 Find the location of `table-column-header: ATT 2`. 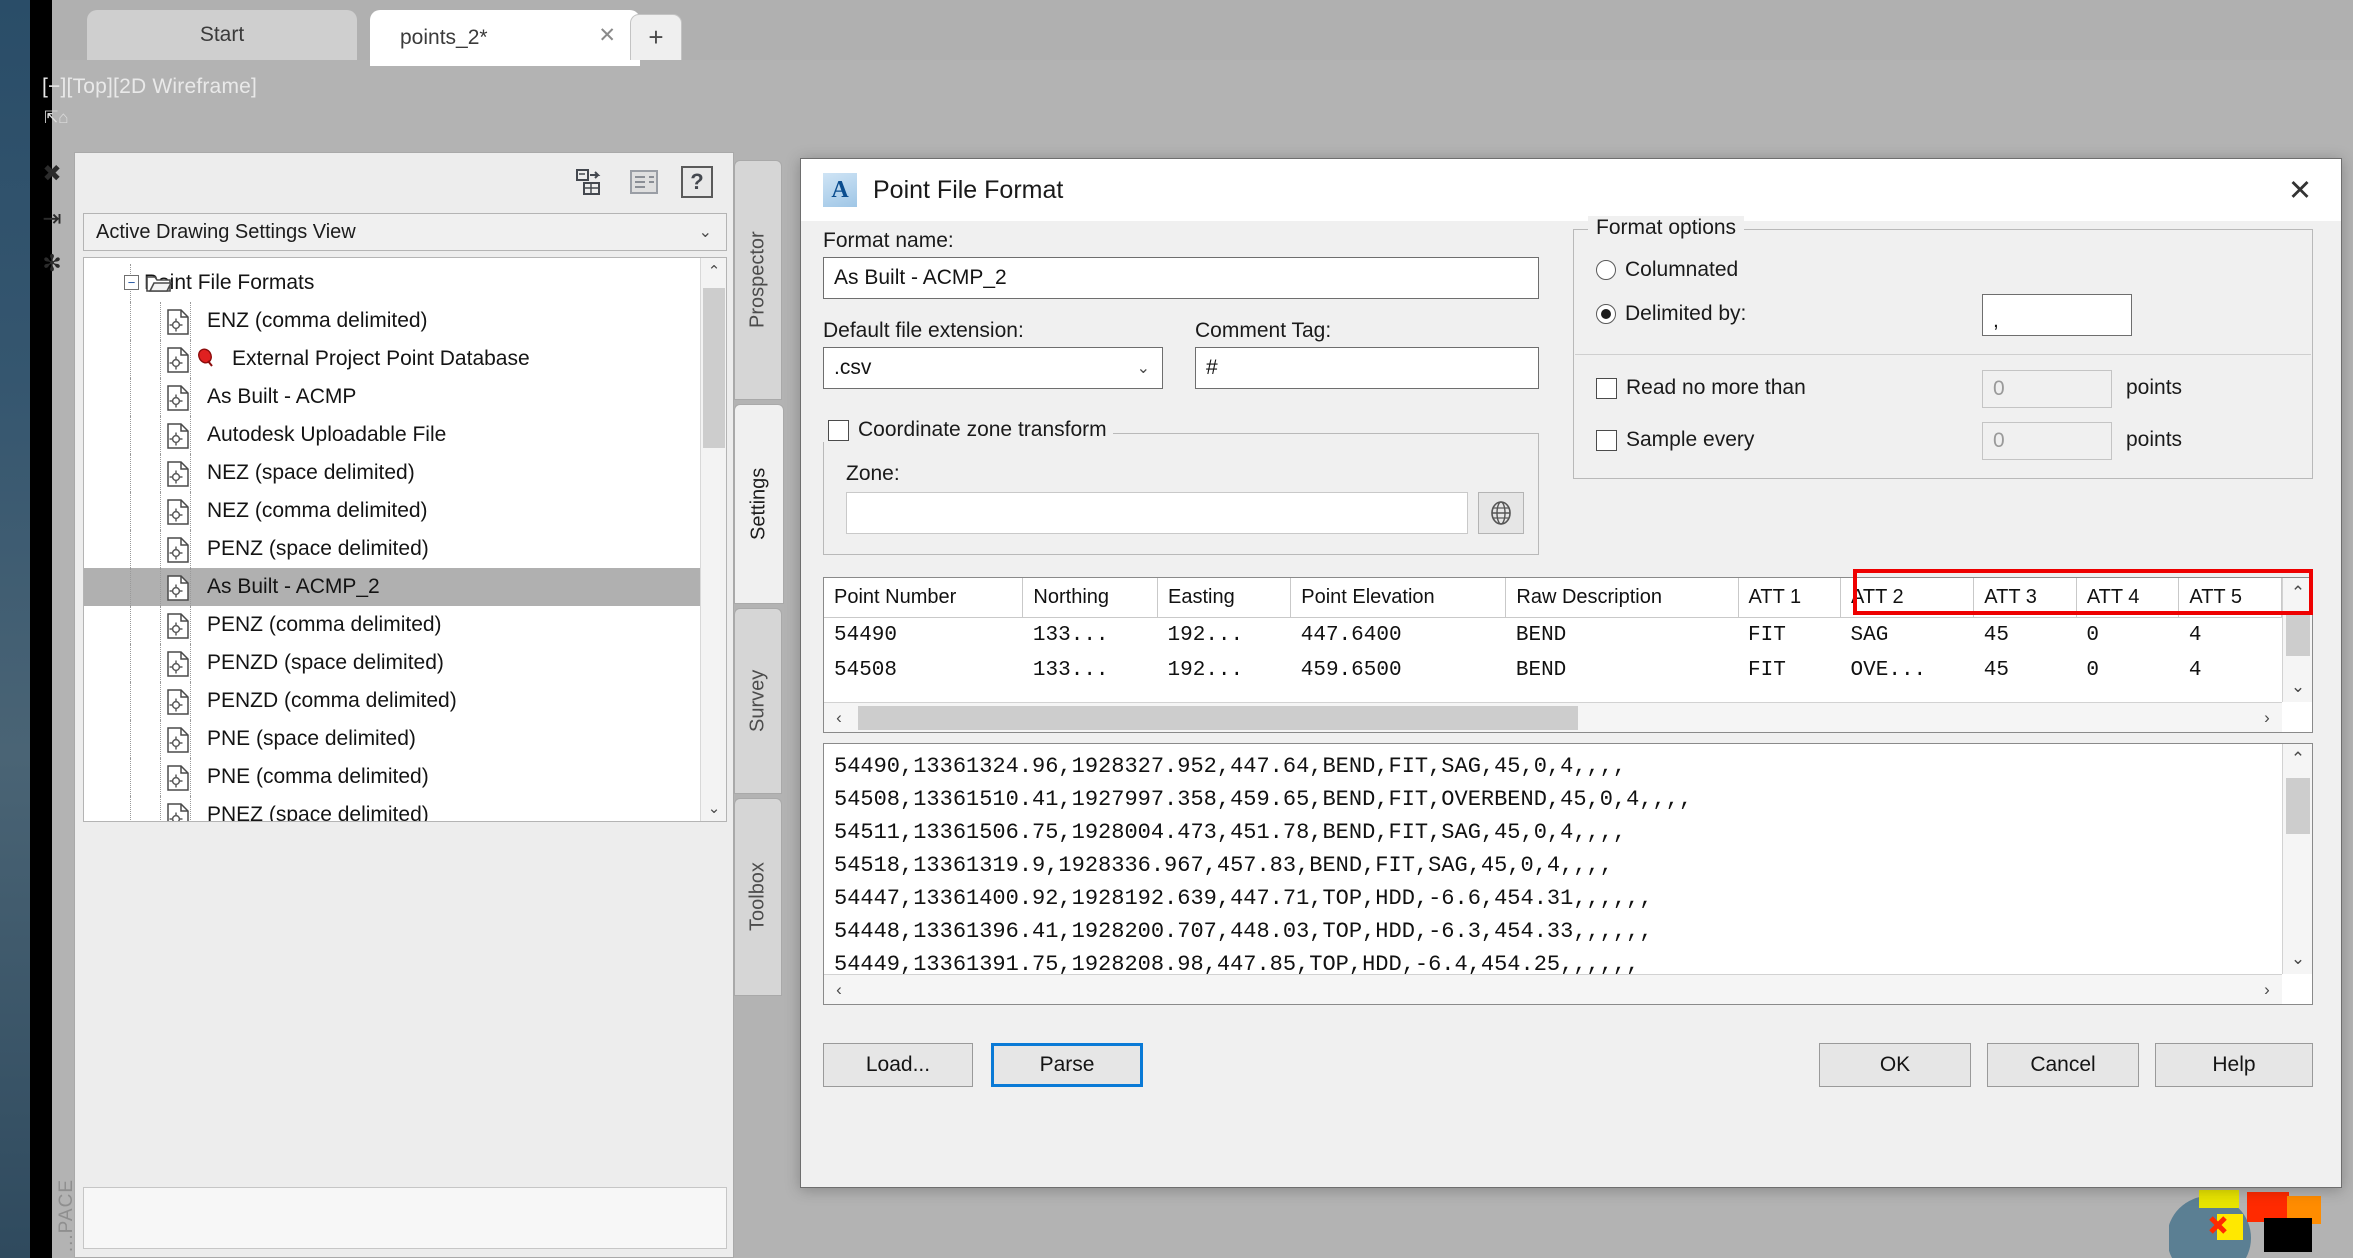

table-column-header: ATT 2 is located at coordinates (1907, 598).